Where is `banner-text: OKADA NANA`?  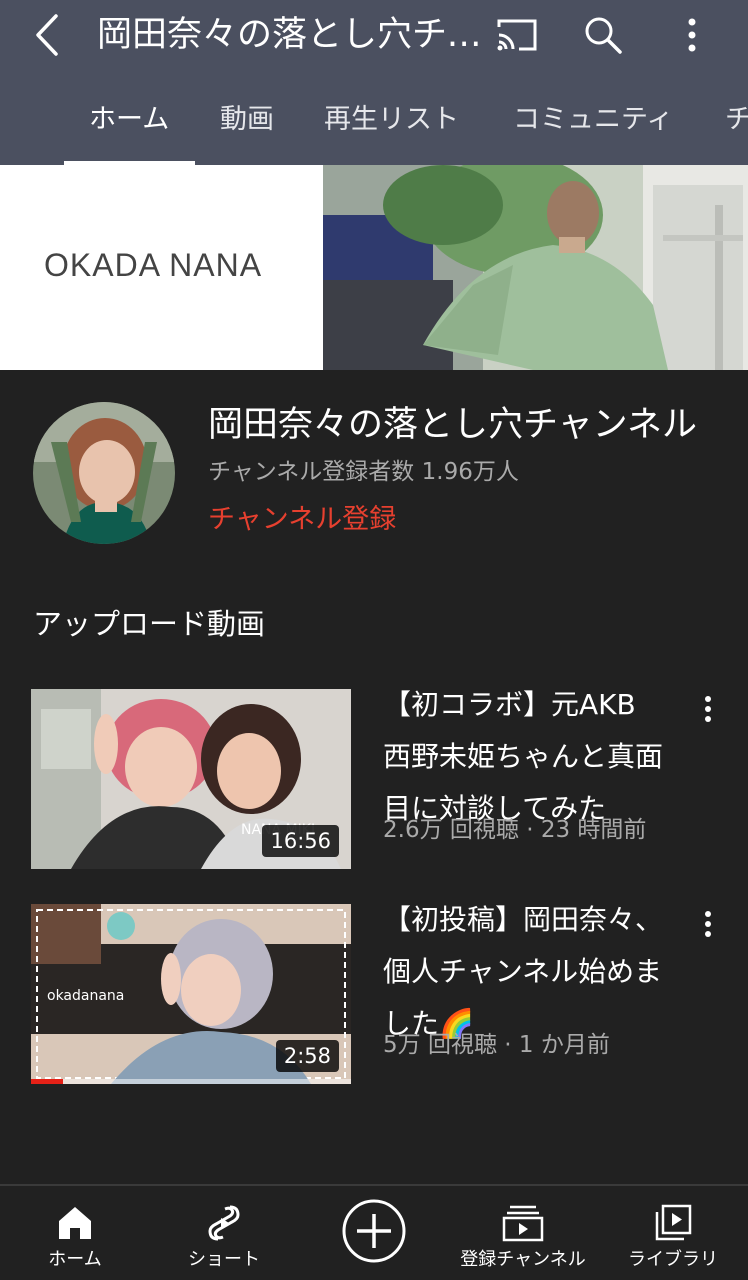 banner-text: OKADA NANA is located at coordinates (153, 265).